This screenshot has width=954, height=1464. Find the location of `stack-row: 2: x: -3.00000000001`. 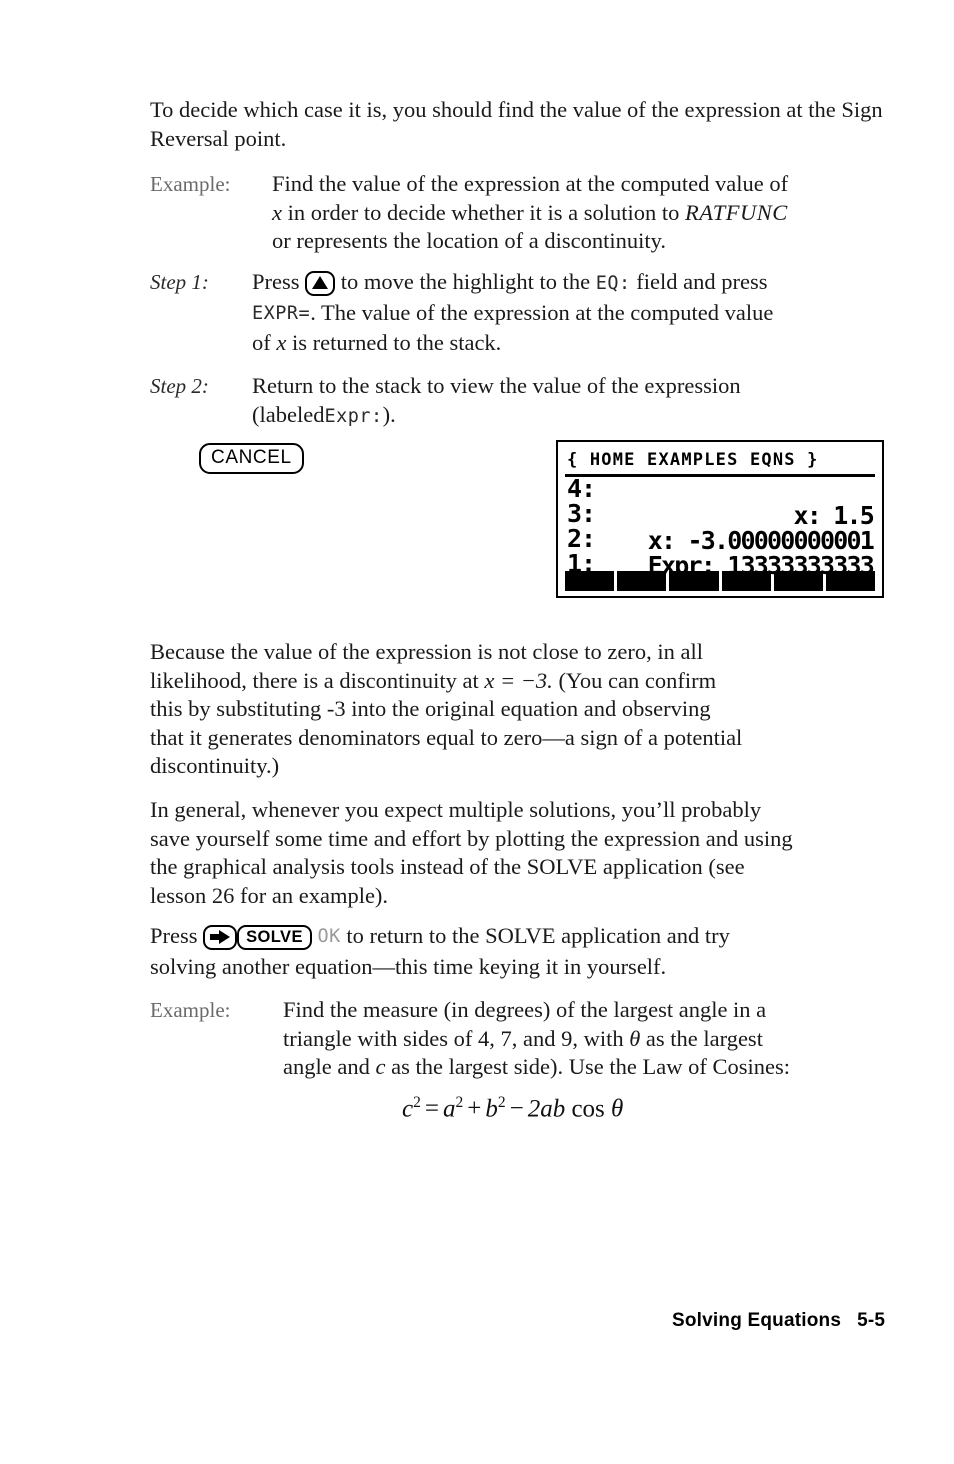

stack-row: 2: x: -3.00000000001 is located at coordinates (720, 539).